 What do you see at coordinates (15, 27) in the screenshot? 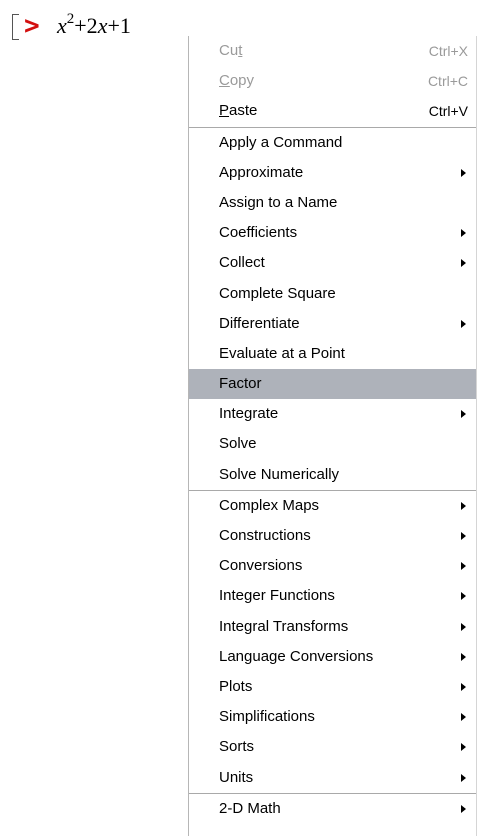
I see `execution-group-bracket` at bounding box center [15, 27].